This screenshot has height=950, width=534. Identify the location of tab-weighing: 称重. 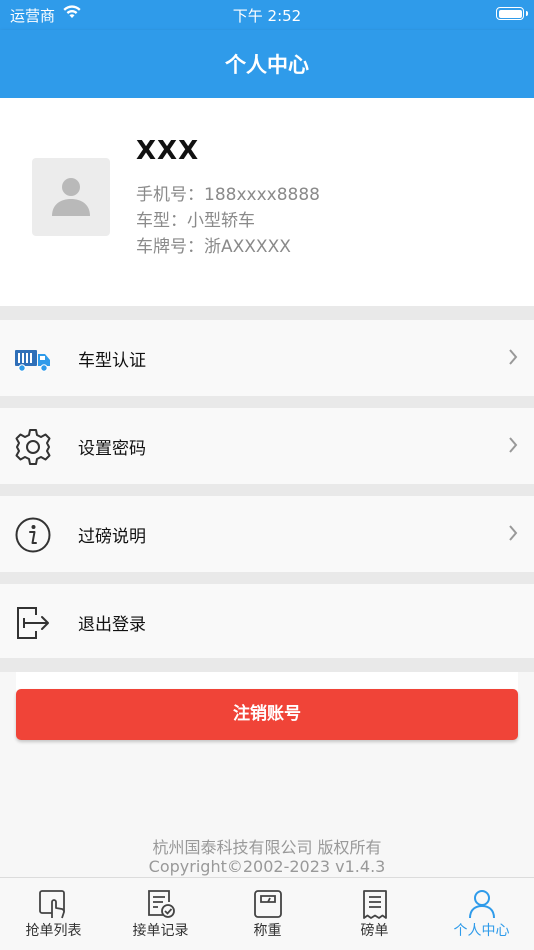
(267, 914).